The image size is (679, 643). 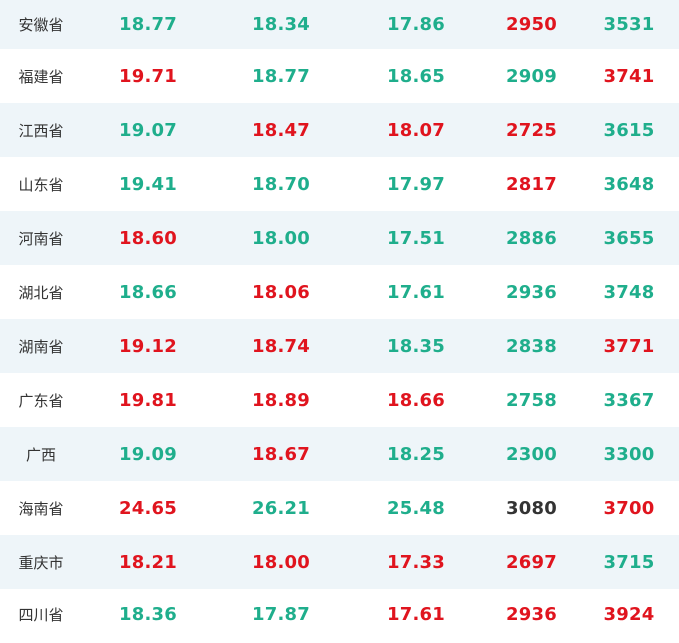 What do you see at coordinates (416, 76) in the screenshot?
I see `price-cell-3: 18.65` at bounding box center [416, 76].